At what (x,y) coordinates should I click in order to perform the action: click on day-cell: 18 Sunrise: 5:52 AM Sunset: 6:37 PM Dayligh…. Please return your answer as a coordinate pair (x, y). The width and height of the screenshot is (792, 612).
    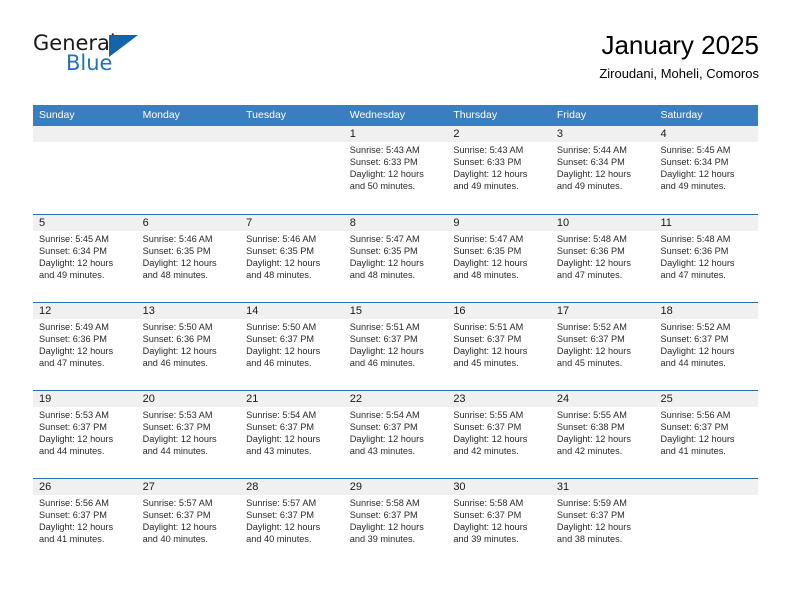
    Looking at the image, I should click on (706, 346).